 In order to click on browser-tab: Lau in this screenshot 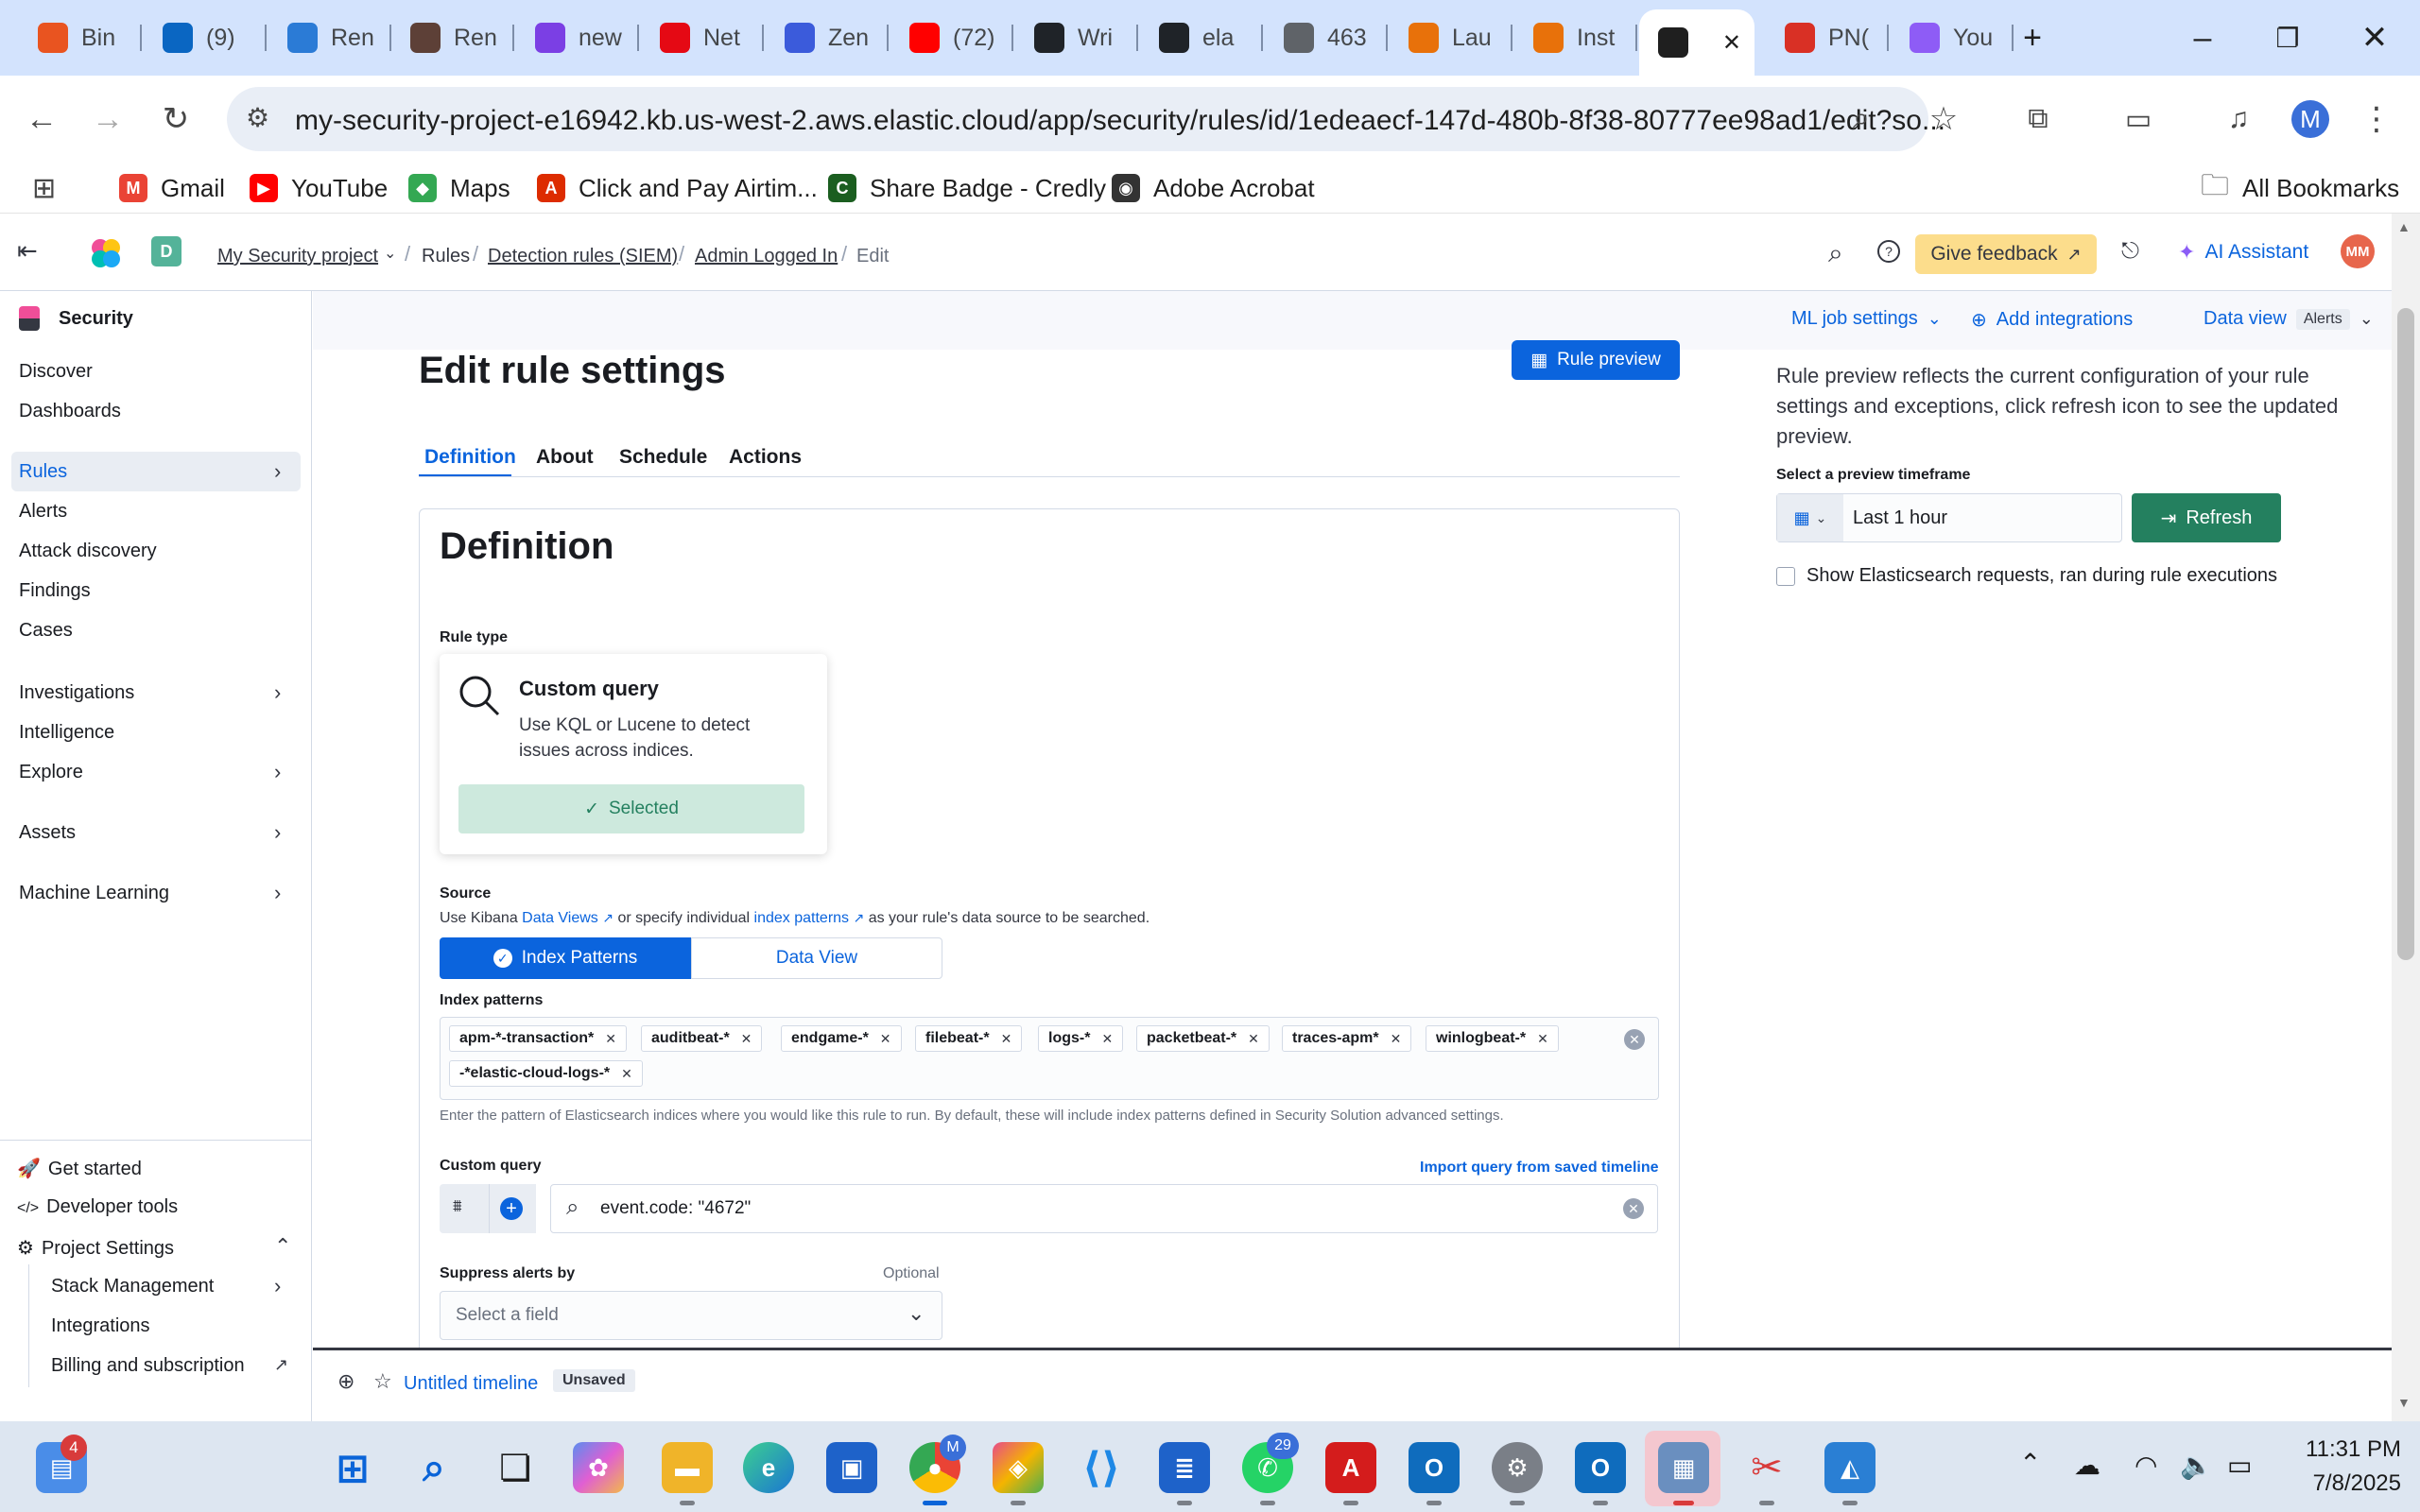, I will do `click(1451, 37)`.